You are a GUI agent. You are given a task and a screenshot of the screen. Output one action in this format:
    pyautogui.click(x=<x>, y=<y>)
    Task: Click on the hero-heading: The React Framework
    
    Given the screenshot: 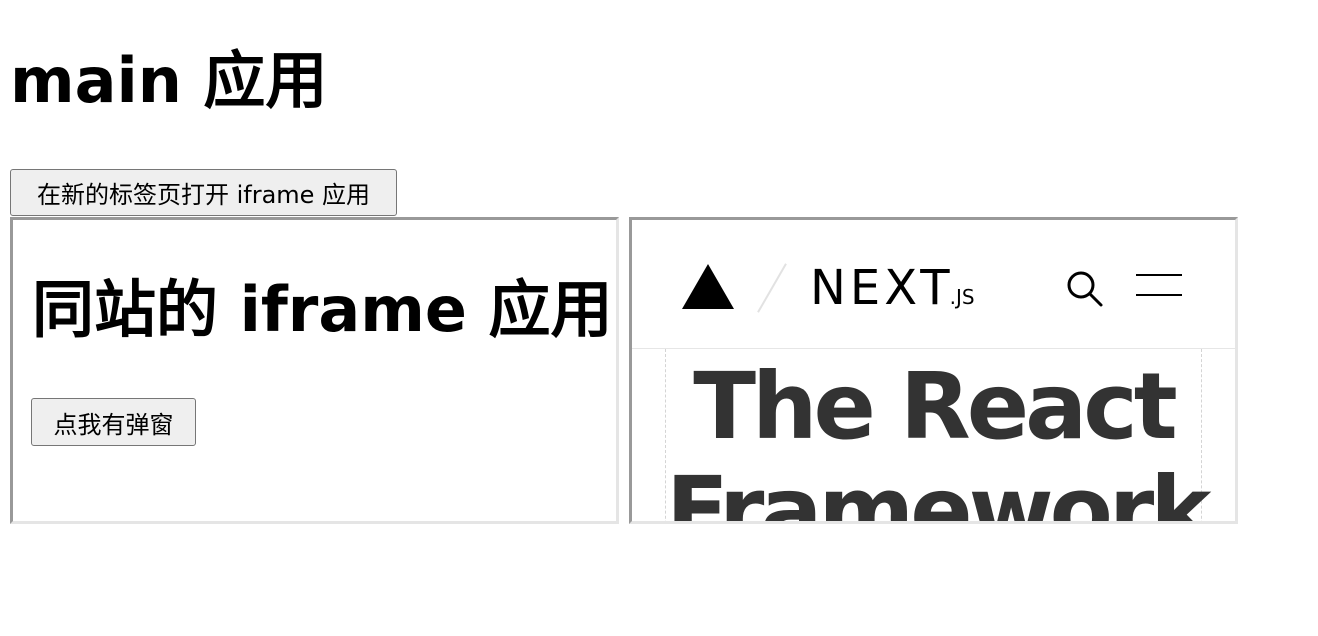 What is the action you would take?
    pyautogui.click(x=938, y=437)
    